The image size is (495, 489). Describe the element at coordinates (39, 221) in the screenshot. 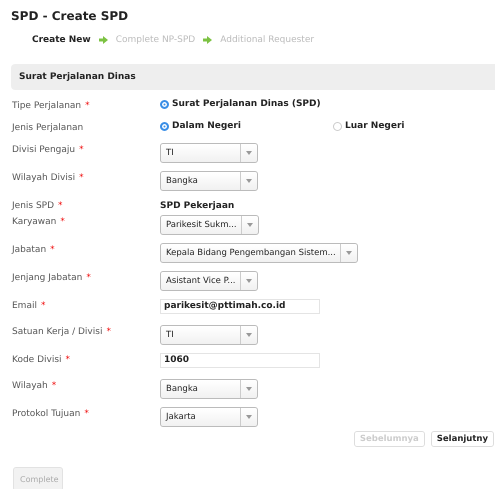

I see `field-label: Karyawan *` at that location.